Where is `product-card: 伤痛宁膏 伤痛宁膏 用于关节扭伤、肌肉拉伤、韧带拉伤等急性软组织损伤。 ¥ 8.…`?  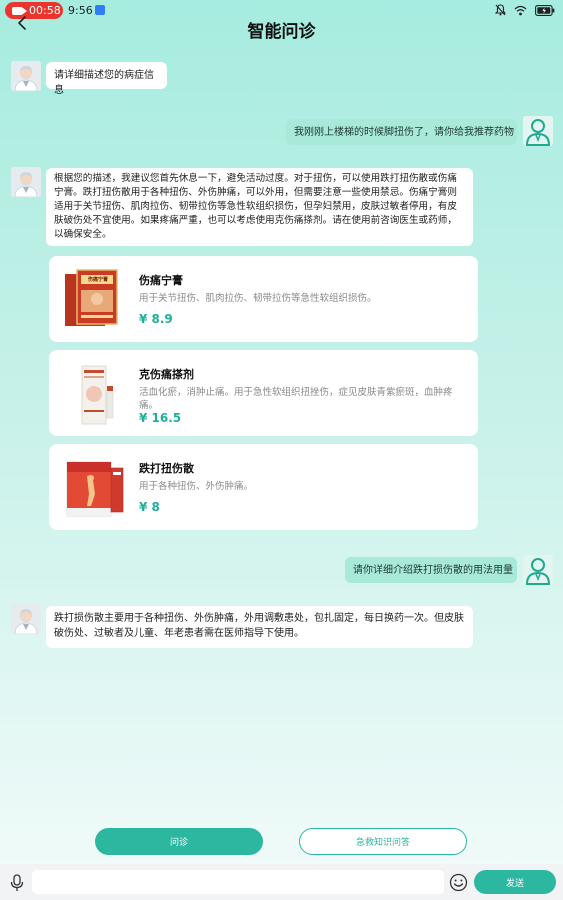
product-card: 伤痛宁膏 伤痛宁膏 用于关节扭伤、肌肉拉伤、韧带拉伤等急性软组织损伤。 ¥ 8.… is located at coordinates (263, 299).